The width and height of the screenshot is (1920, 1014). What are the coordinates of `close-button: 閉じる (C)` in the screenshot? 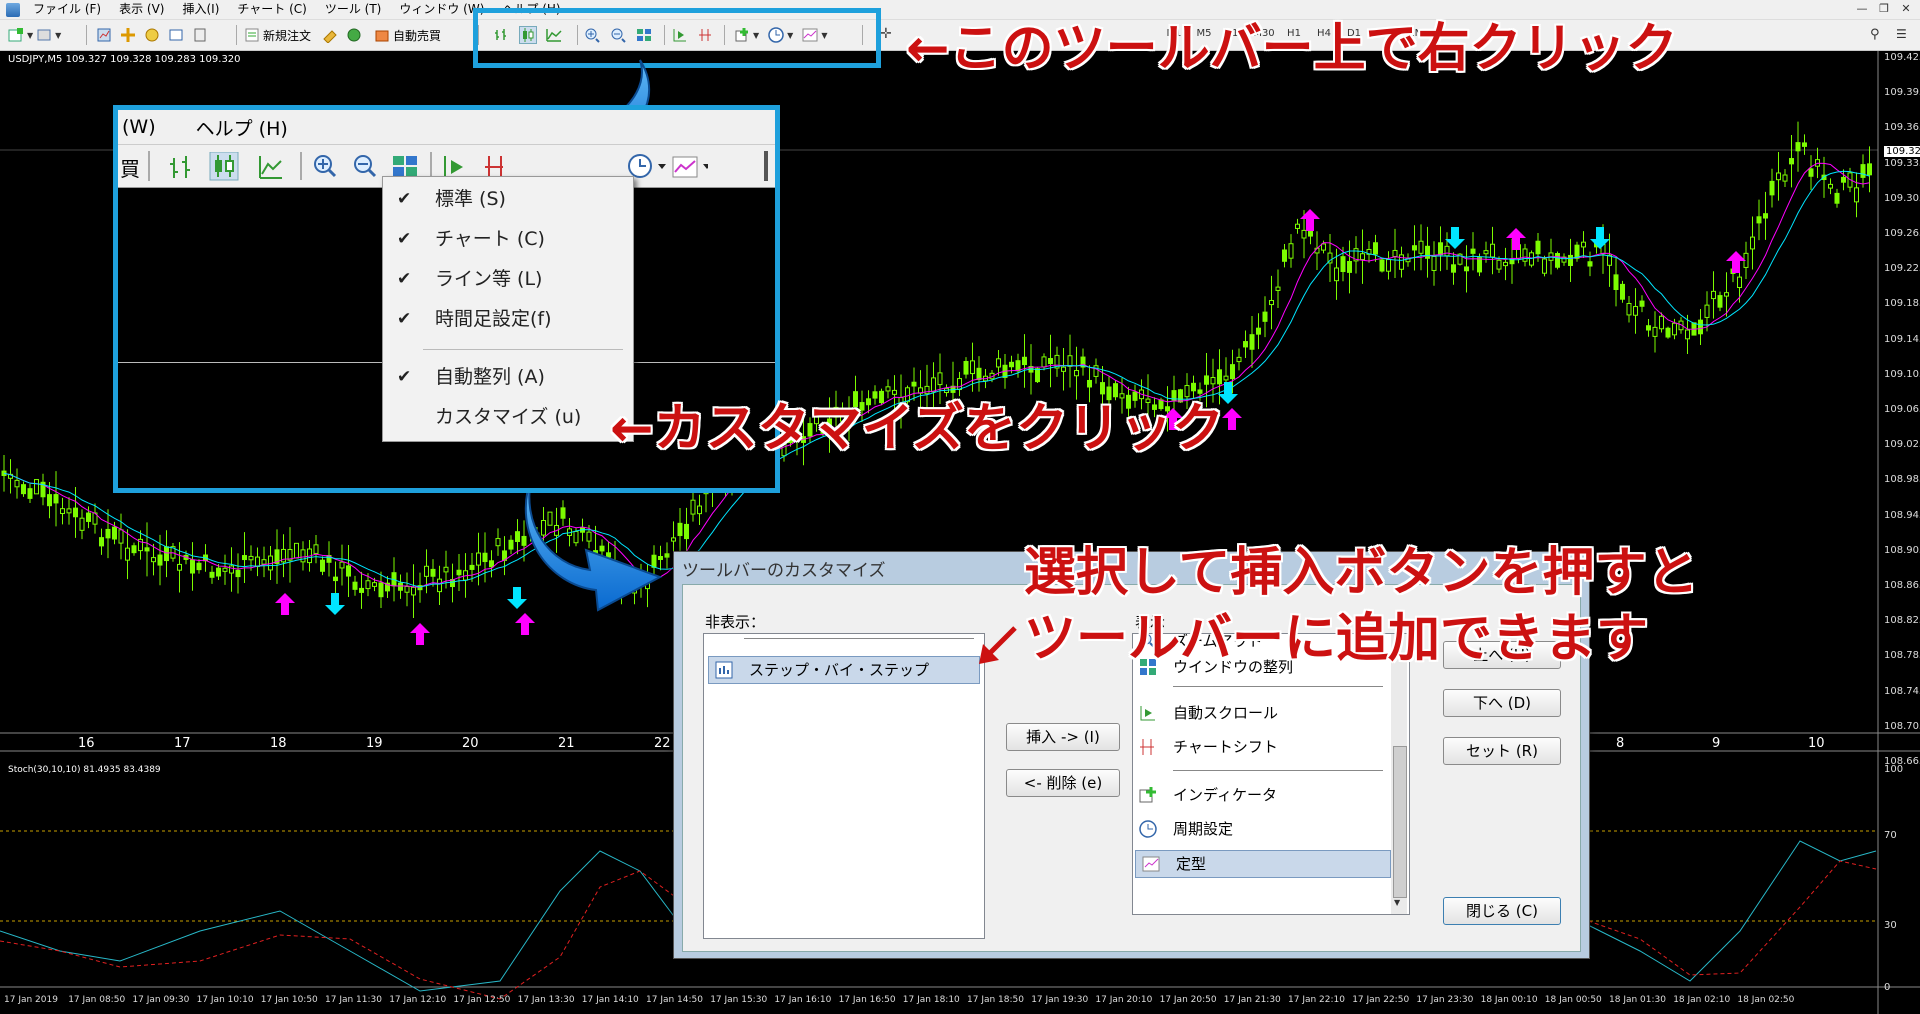 It's located at (1502, 911).